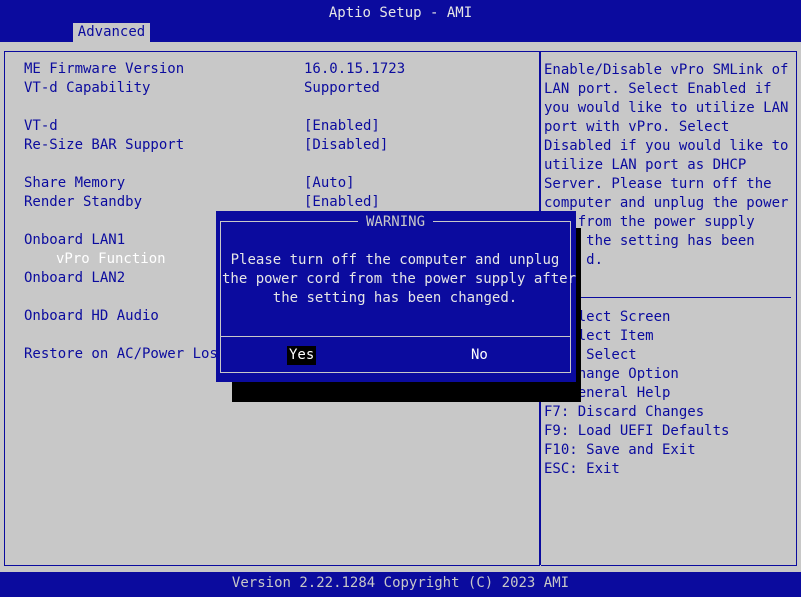  What do you see at coordinates (637, 127) in the screenshot?
I see `help-description-line: port with vPro. Select` at bounding box center [637, 127].